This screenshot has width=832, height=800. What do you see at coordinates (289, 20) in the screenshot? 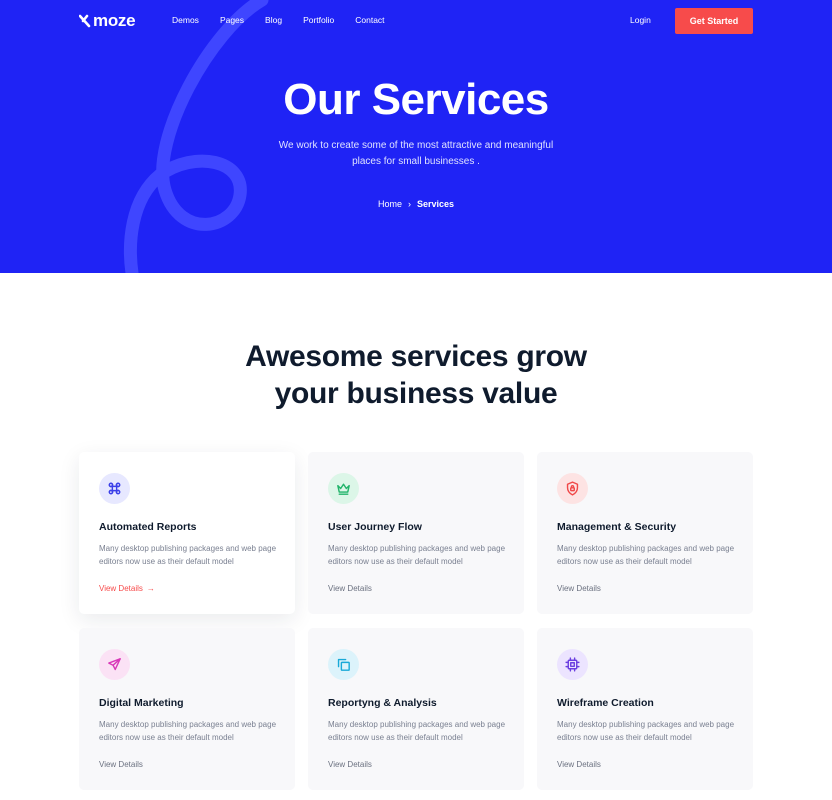
I see `nav-links: Demos Pages Blog Portfolio Contact` at bounding box center [289, 20].